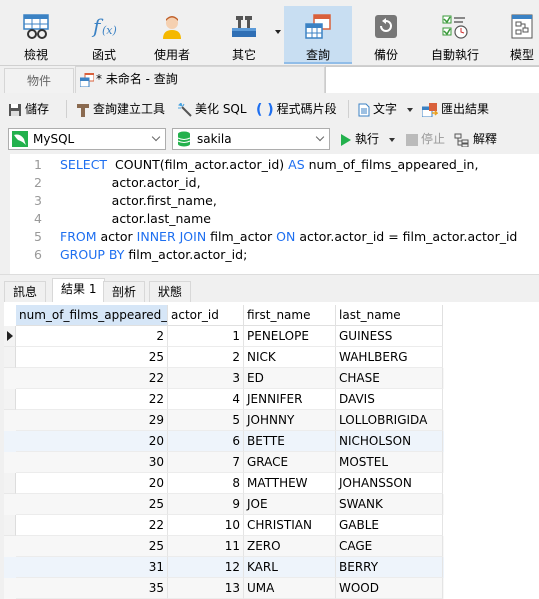 The height and width of the screenshot is (599, 539). What do you see at coordinates (389, 567) in the screenshot?
I see `cell-last-name: BERRY` at bounding box center [389, 567].